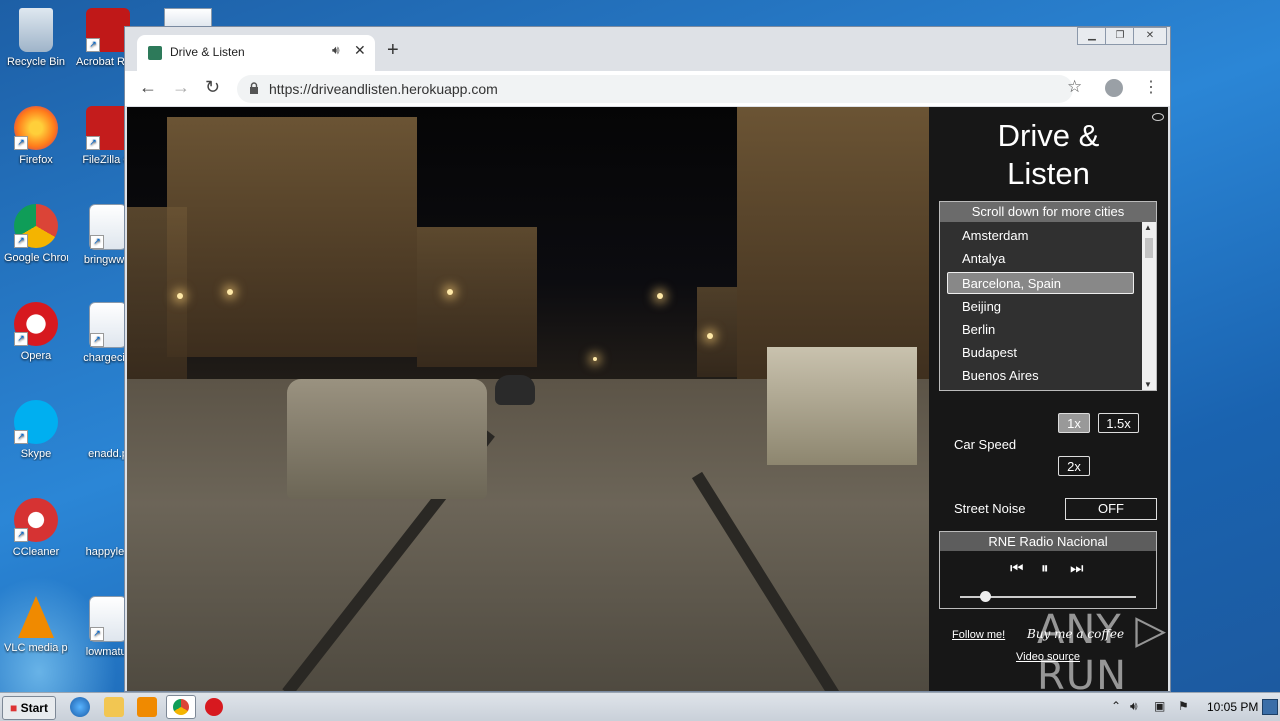 The height and width of the screenshot is (721, 1280). I want to click on volume-slider, so click(1048, 596).